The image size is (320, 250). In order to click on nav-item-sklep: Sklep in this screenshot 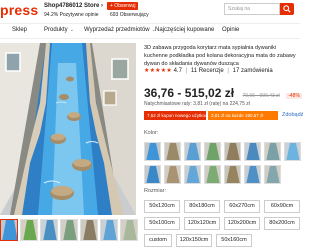, I will do `click(19, 30)`.